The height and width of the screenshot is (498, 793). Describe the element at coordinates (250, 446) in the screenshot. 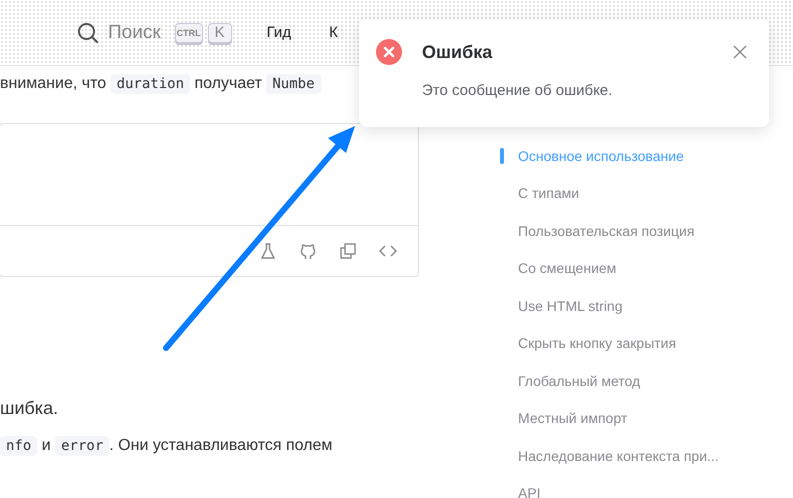

I see `paragraph: nfo и error . Они устанавливаются полем` at that location.